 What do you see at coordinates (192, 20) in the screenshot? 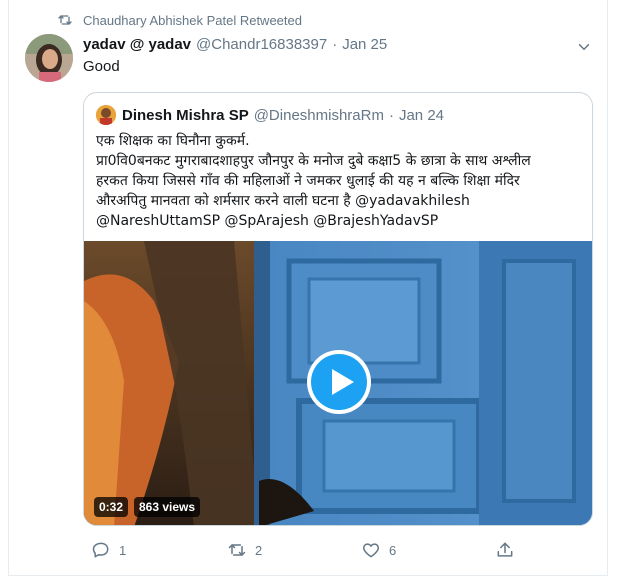
I see `retweet-label: Chaudhary Abhishek Patel Retweeted` at bounding box center [192, 20].